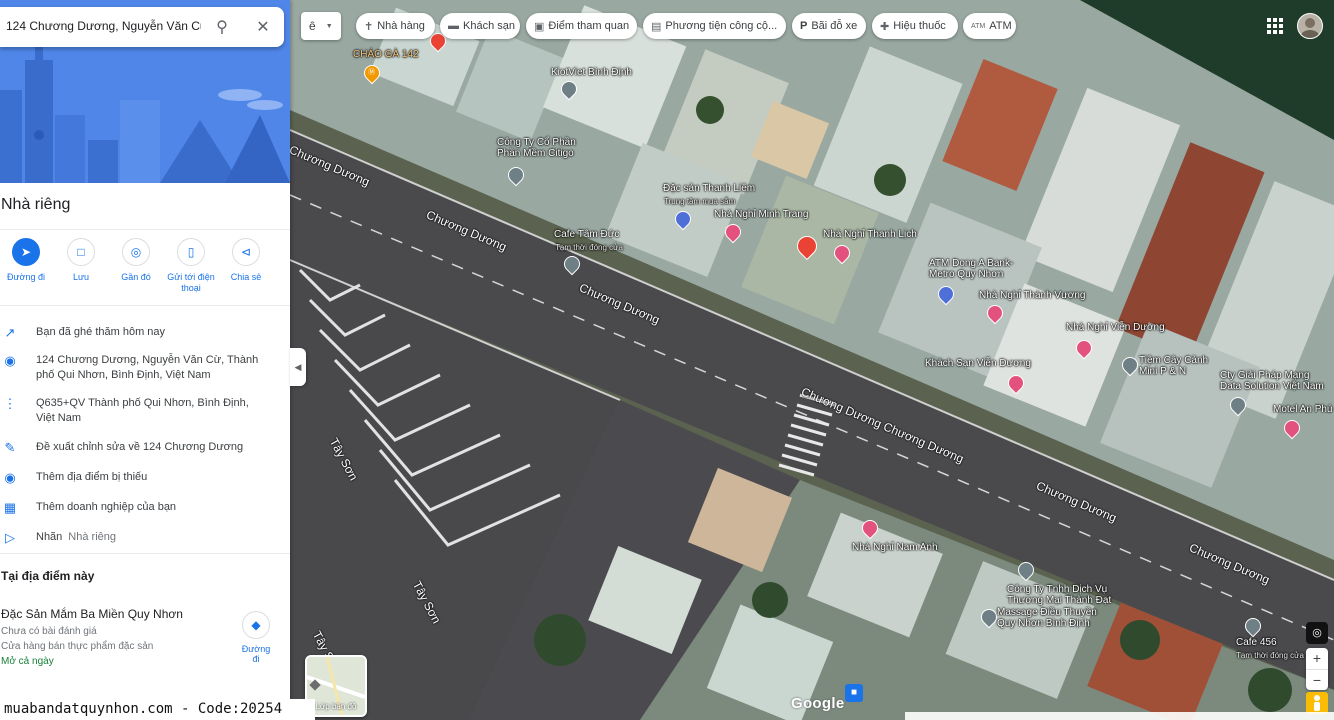 The height and width of the screenshot is (720, 1334). I want to click on send-to-phone-button: ▯ Gửi tới điện thoại, so click(191, 266).